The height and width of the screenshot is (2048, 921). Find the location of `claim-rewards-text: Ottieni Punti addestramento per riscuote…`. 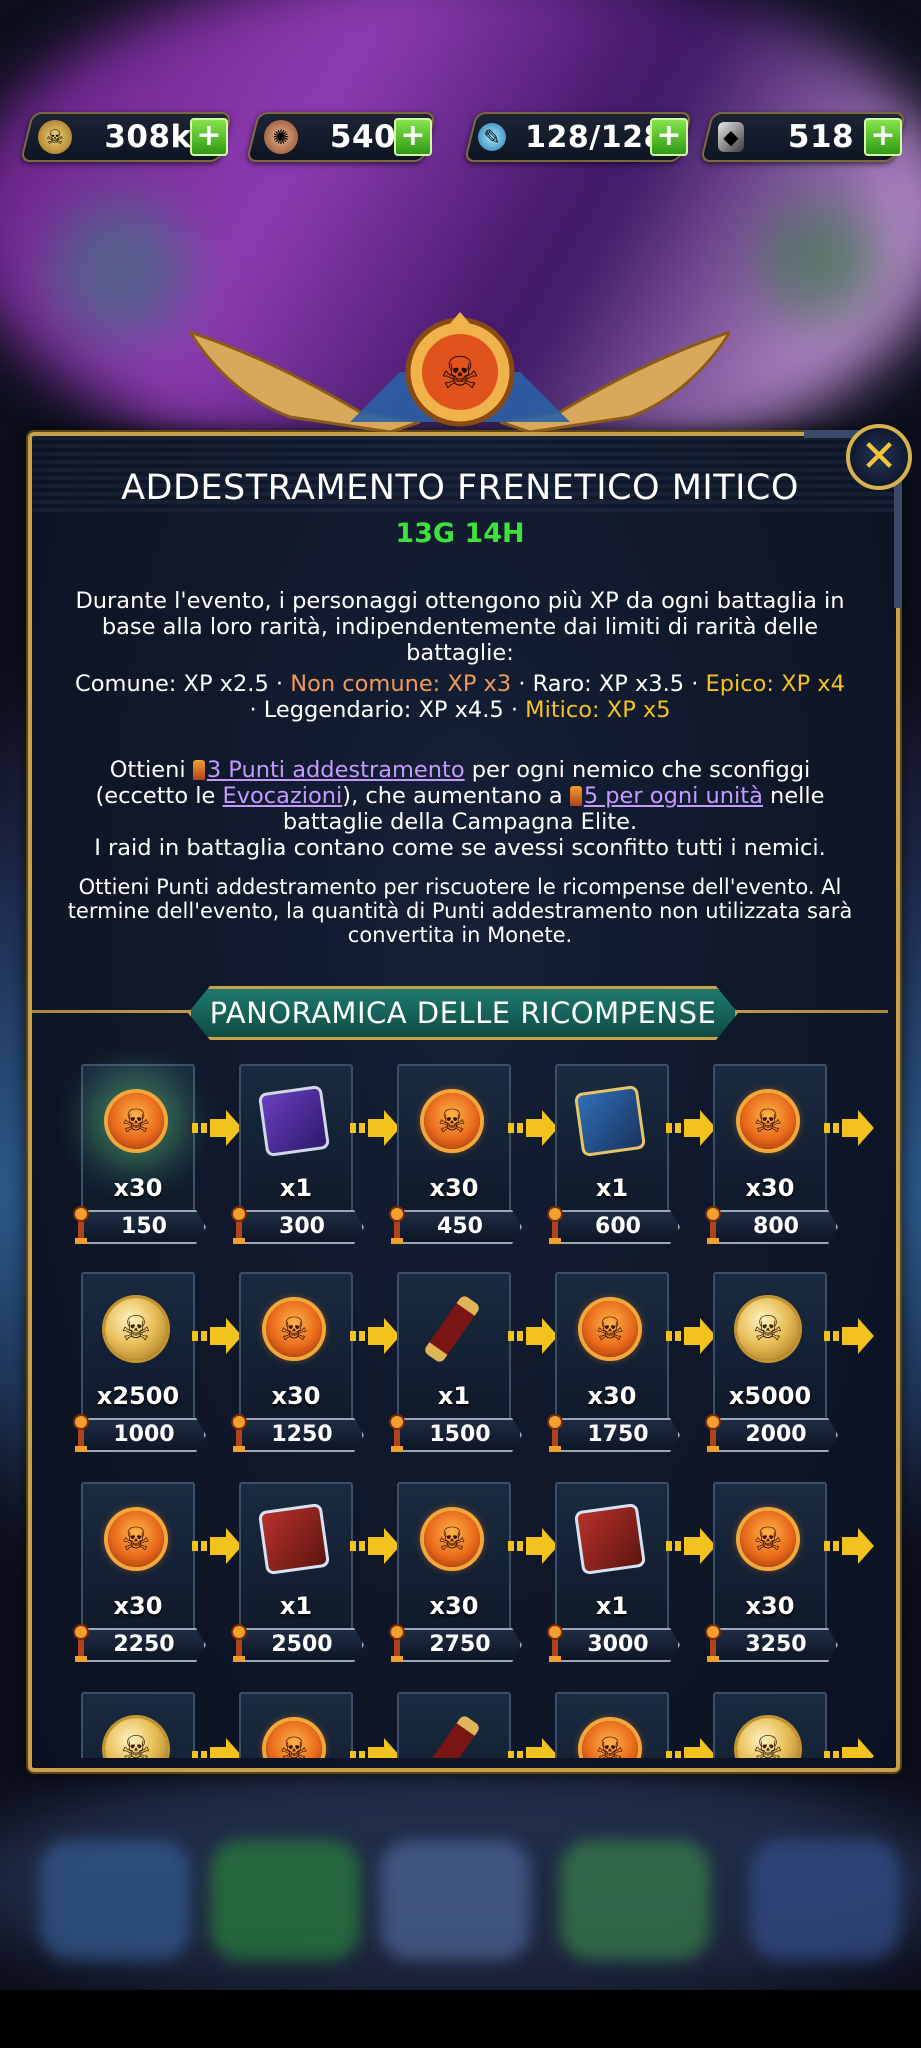

claim-rewards-text: Ottieni Punti addestramento per riscuote… is located at coordinates (460, 911).